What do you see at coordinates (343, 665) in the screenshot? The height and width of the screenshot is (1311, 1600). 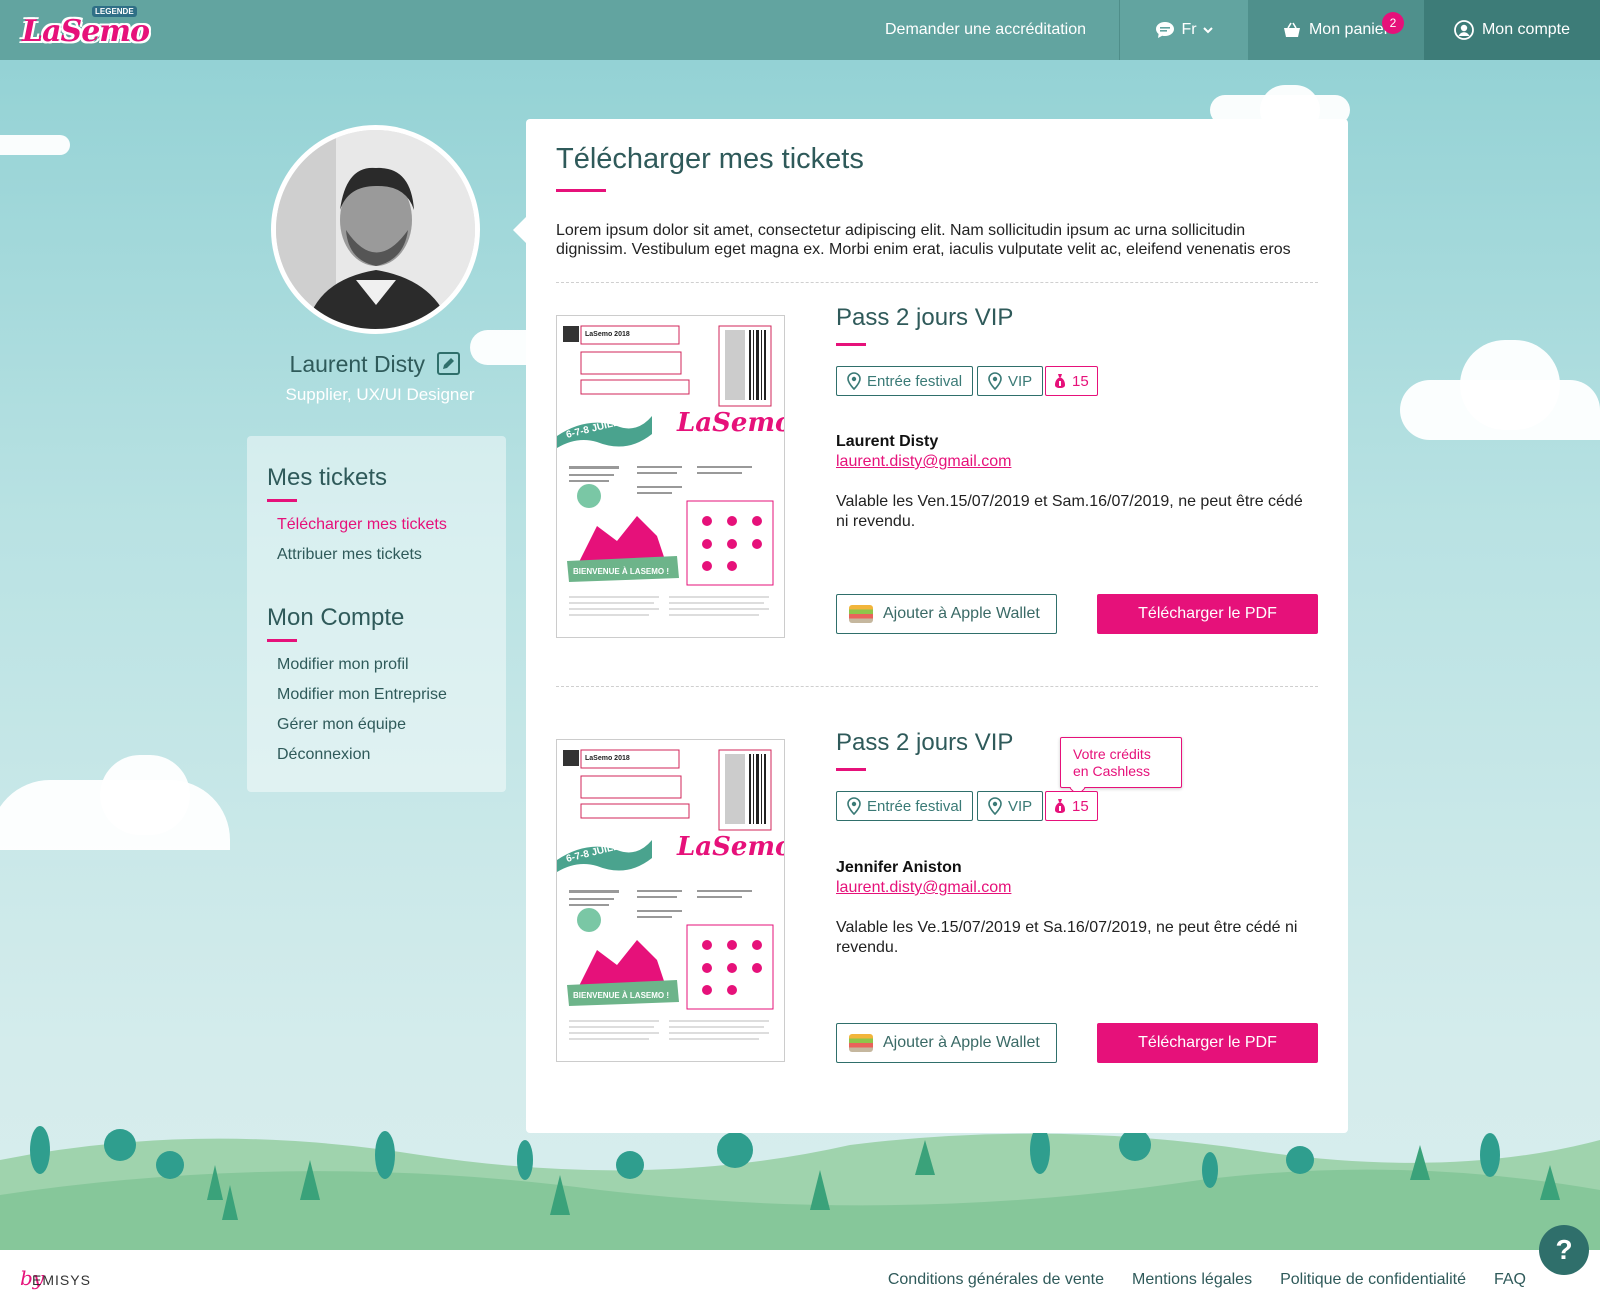 I see `sidebar-item-edit-profile: Modifier mon profil` at bounding box center [343, 665].